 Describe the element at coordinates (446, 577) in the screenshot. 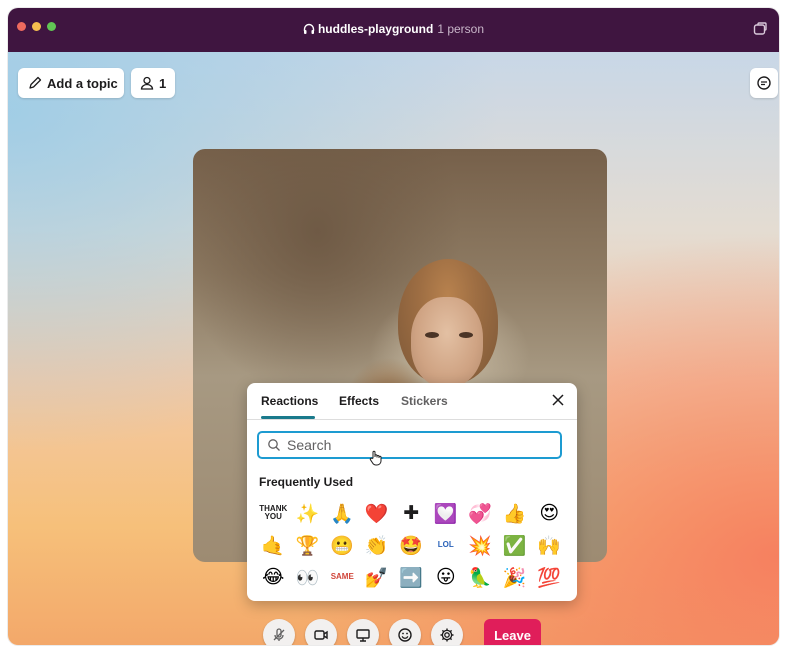

I see `emoji-tongue: 😛` at that location.